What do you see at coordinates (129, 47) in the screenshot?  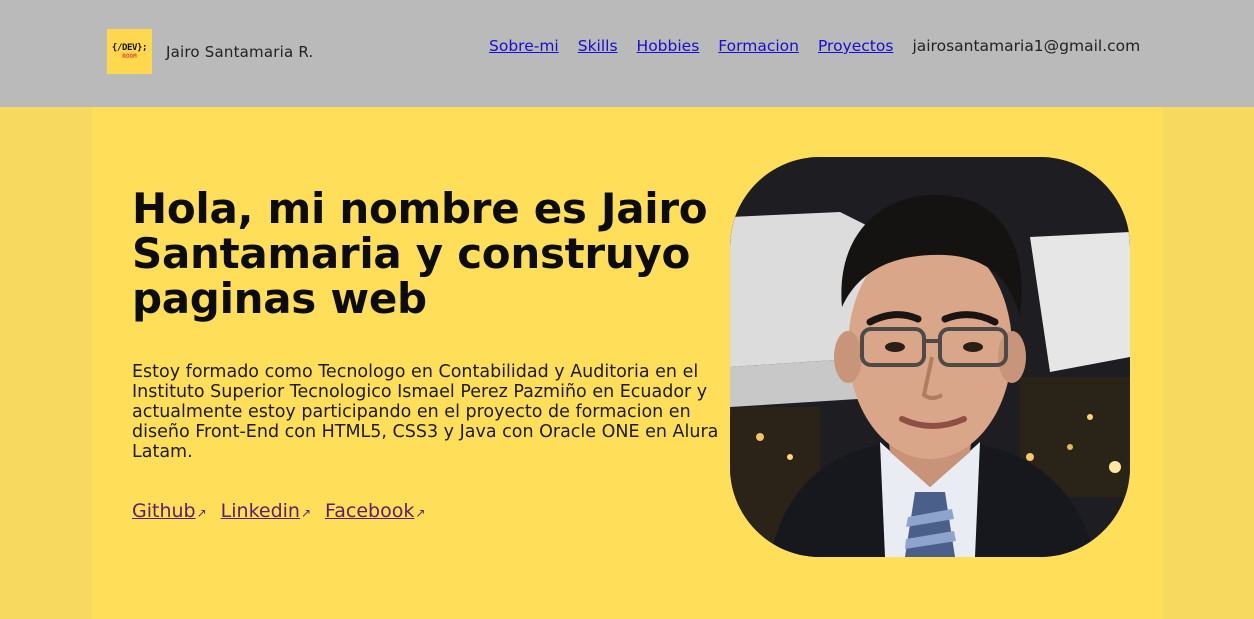 I see `logo-main-text: {/DEV};` at bounding box center [129, 47].